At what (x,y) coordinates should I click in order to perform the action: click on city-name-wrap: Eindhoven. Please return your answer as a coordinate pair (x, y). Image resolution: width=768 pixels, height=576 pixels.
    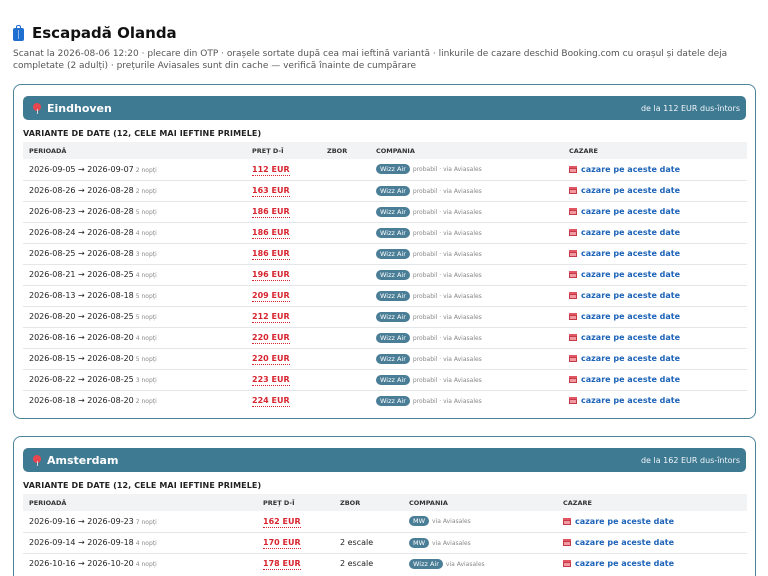
    Looking at the image, I should click on (72, 108).